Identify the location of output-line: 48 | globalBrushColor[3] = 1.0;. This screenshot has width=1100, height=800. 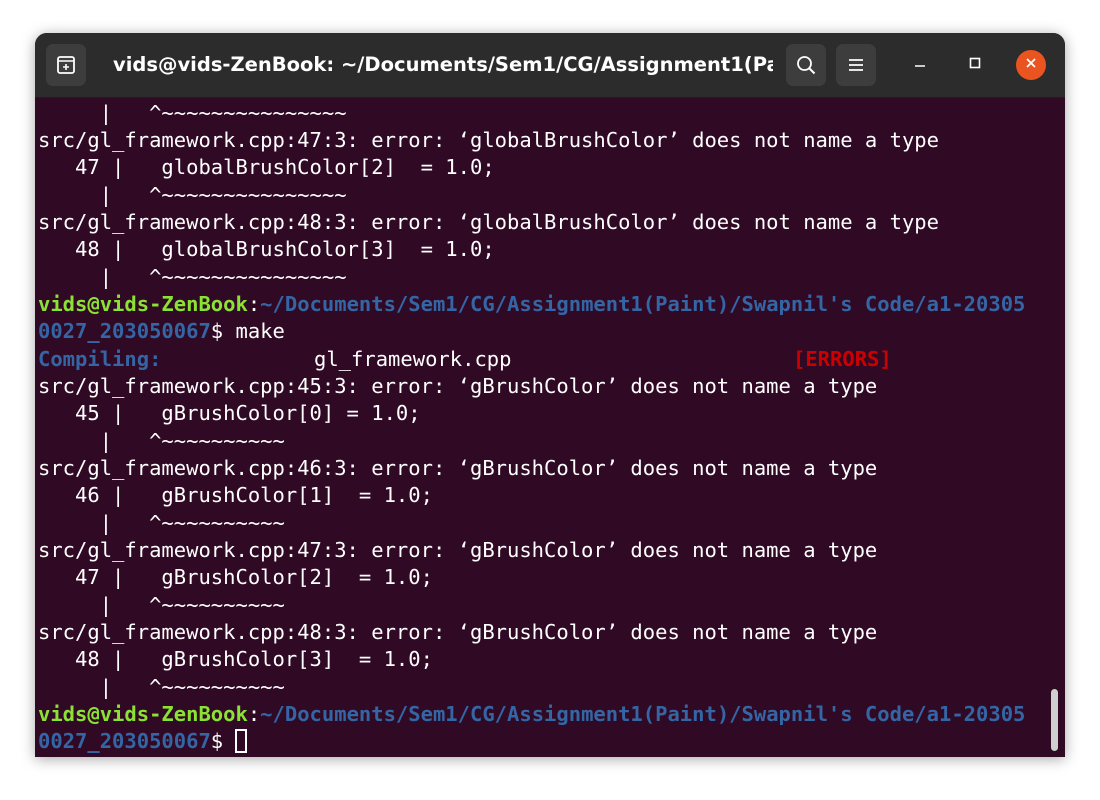
(266, 249).